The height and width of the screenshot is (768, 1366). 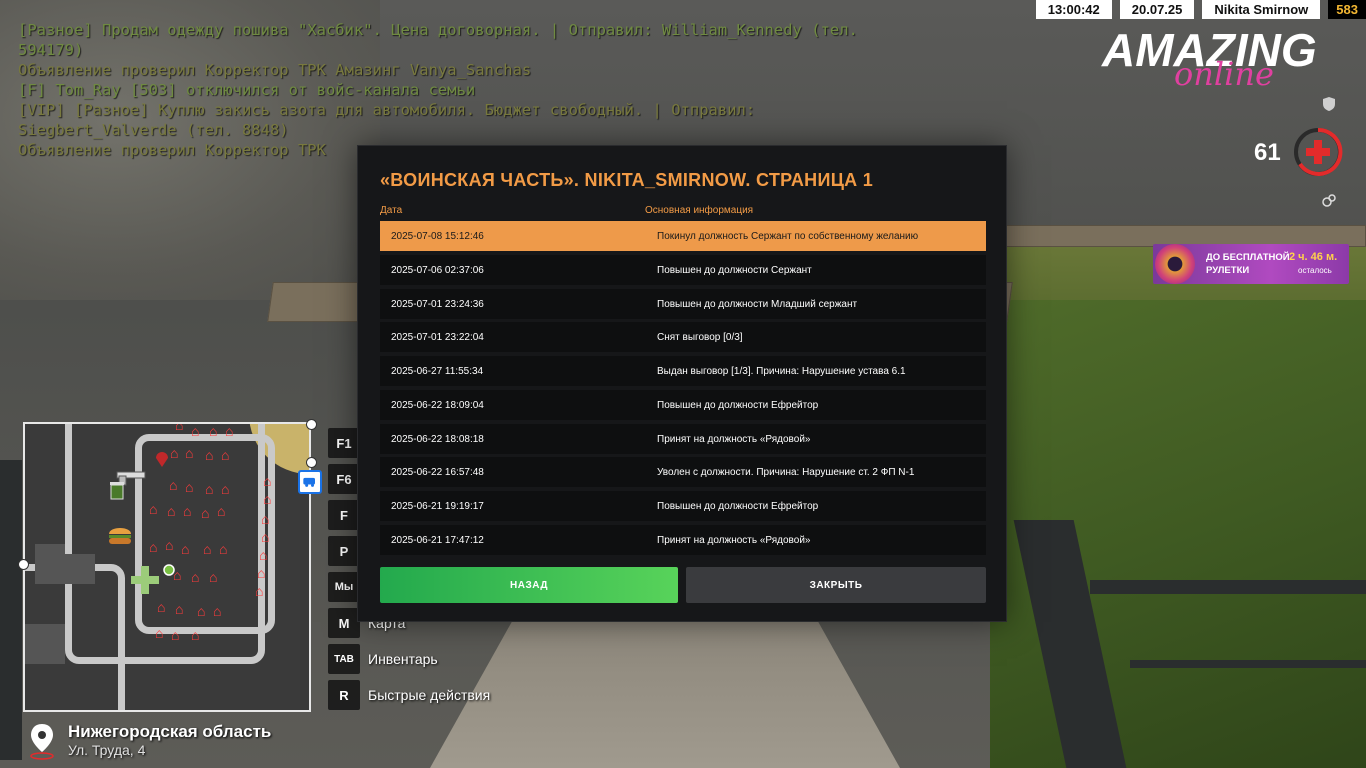 I want to click on row-info: Снят выговор [0/3], so click(x=700, y=338).